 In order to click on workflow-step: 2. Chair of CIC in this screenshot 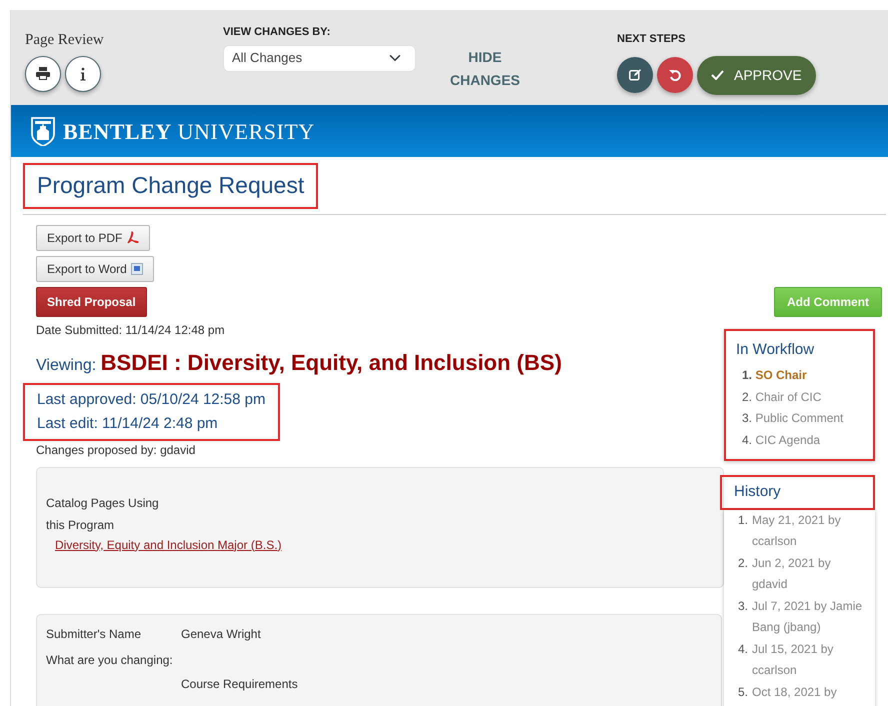, I will do `click(799, 397)`.